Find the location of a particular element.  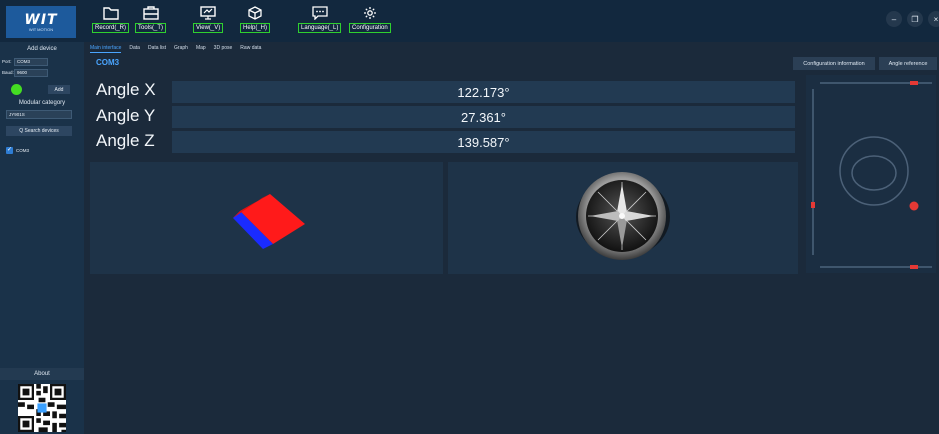

baud-select: 9600 is located at coordinates (31, 72).